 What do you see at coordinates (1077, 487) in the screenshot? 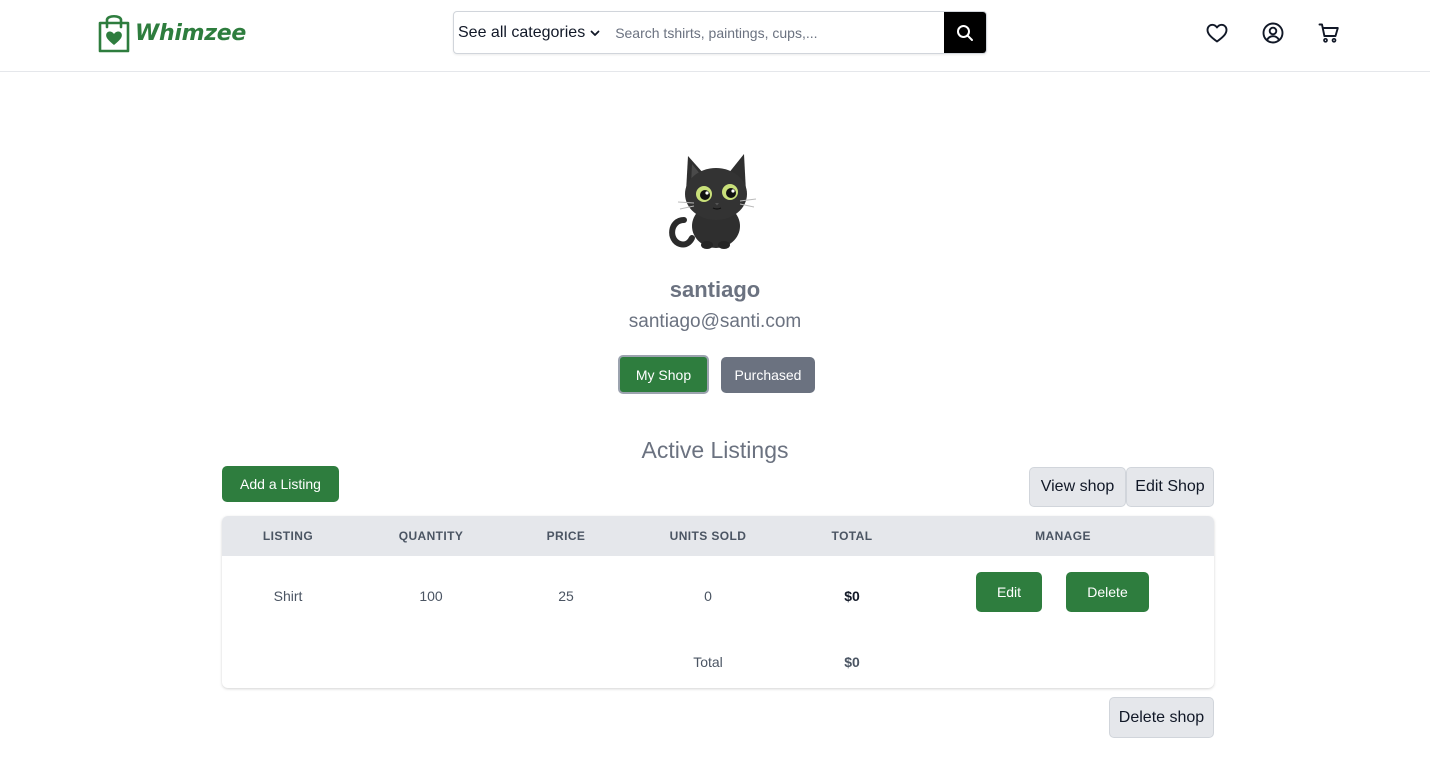
I see `view-shop-button: View shop` at bounding box center [1077, 487].